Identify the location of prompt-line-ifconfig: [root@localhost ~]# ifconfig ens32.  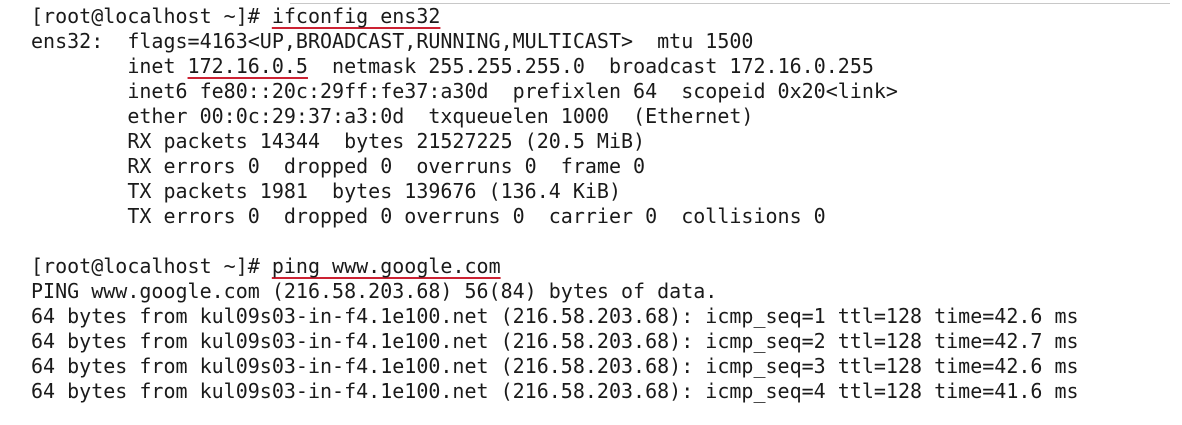
(605, 16).